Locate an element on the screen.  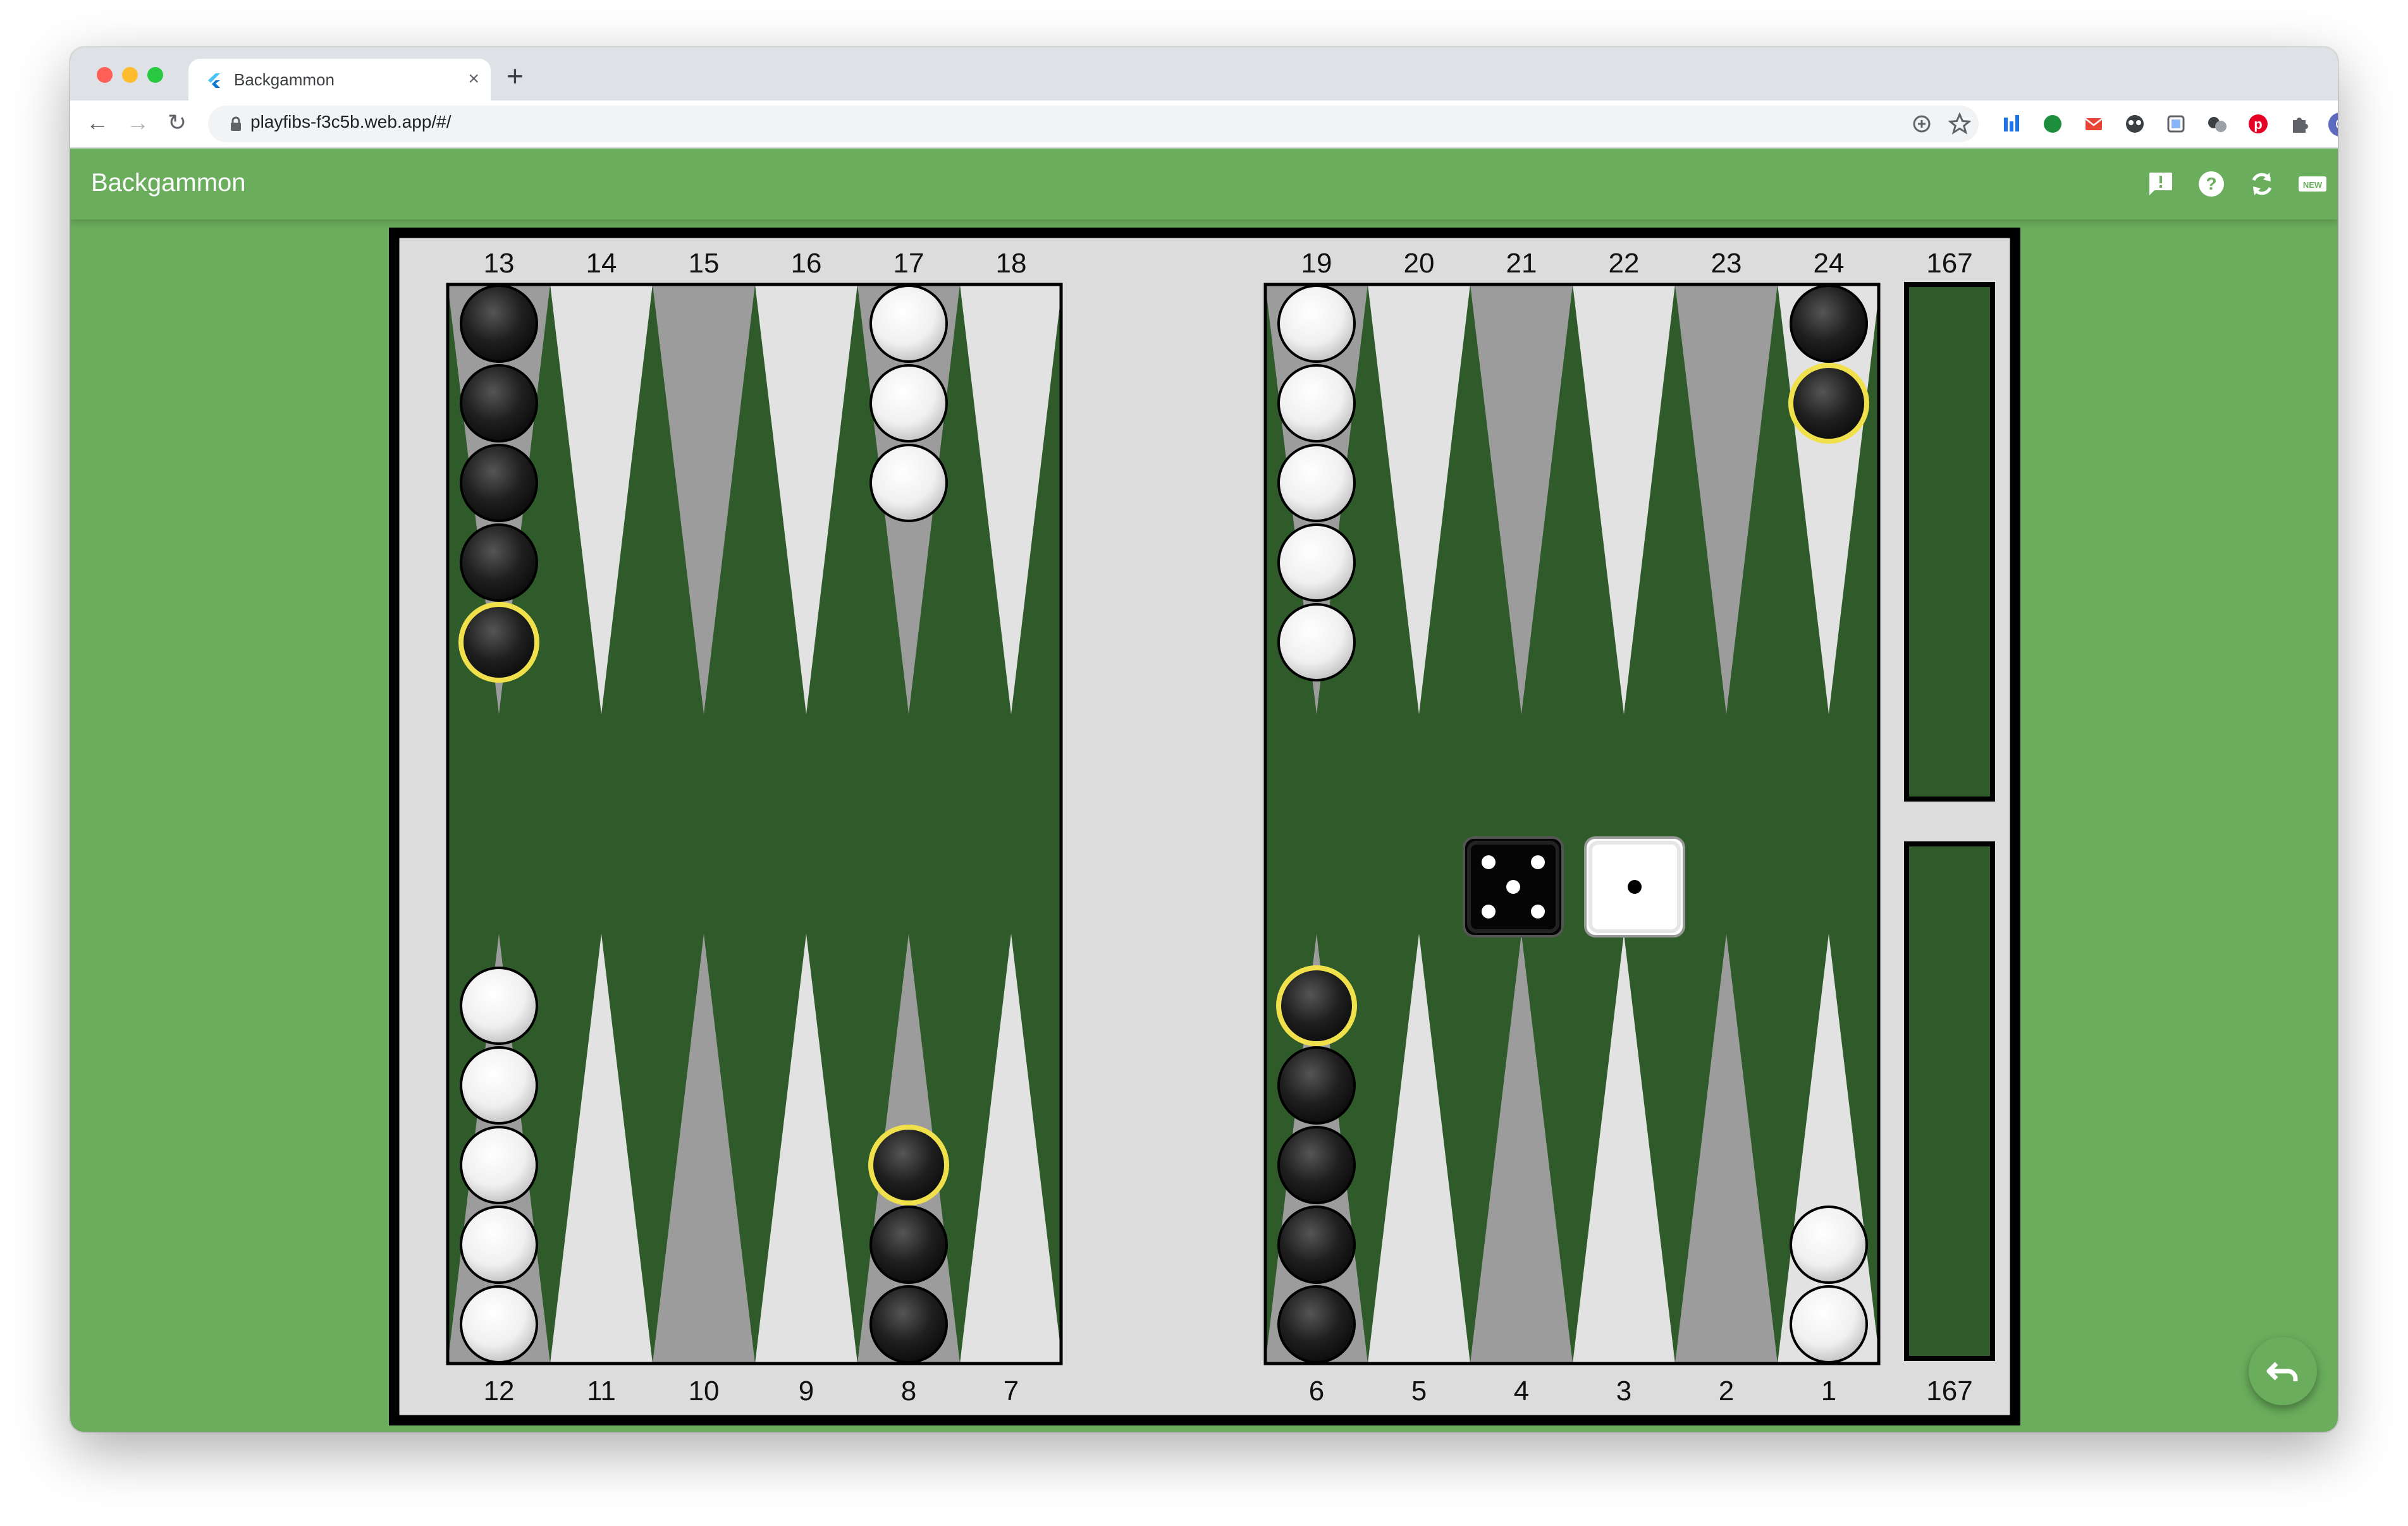
box-extension-icon is located at coordinates (2176, 124).